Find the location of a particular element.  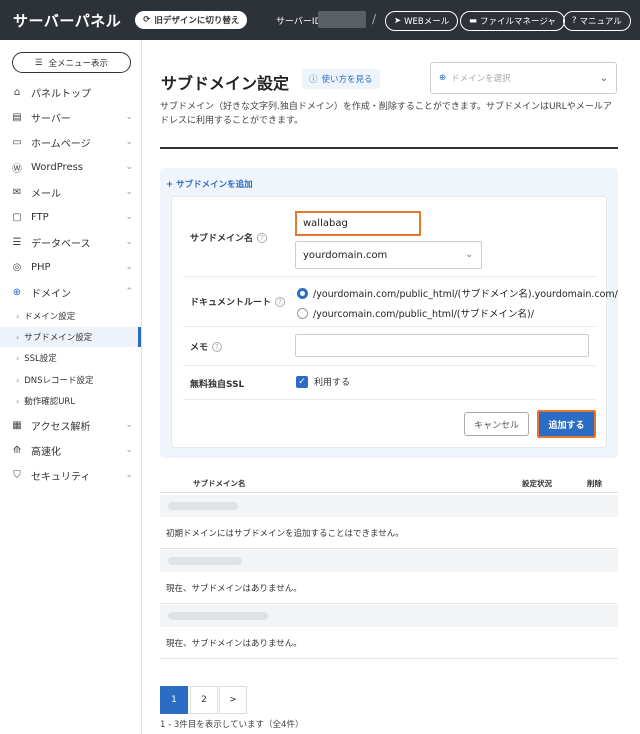

checkbox-checked-icon: ✓ is located at coordinates (302, 381).